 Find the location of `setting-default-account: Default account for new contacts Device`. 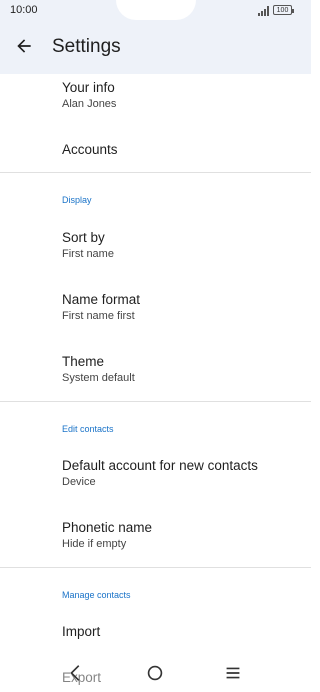

setting-default-account: Default account for new contacts Device is located at coordinates (160, 473).